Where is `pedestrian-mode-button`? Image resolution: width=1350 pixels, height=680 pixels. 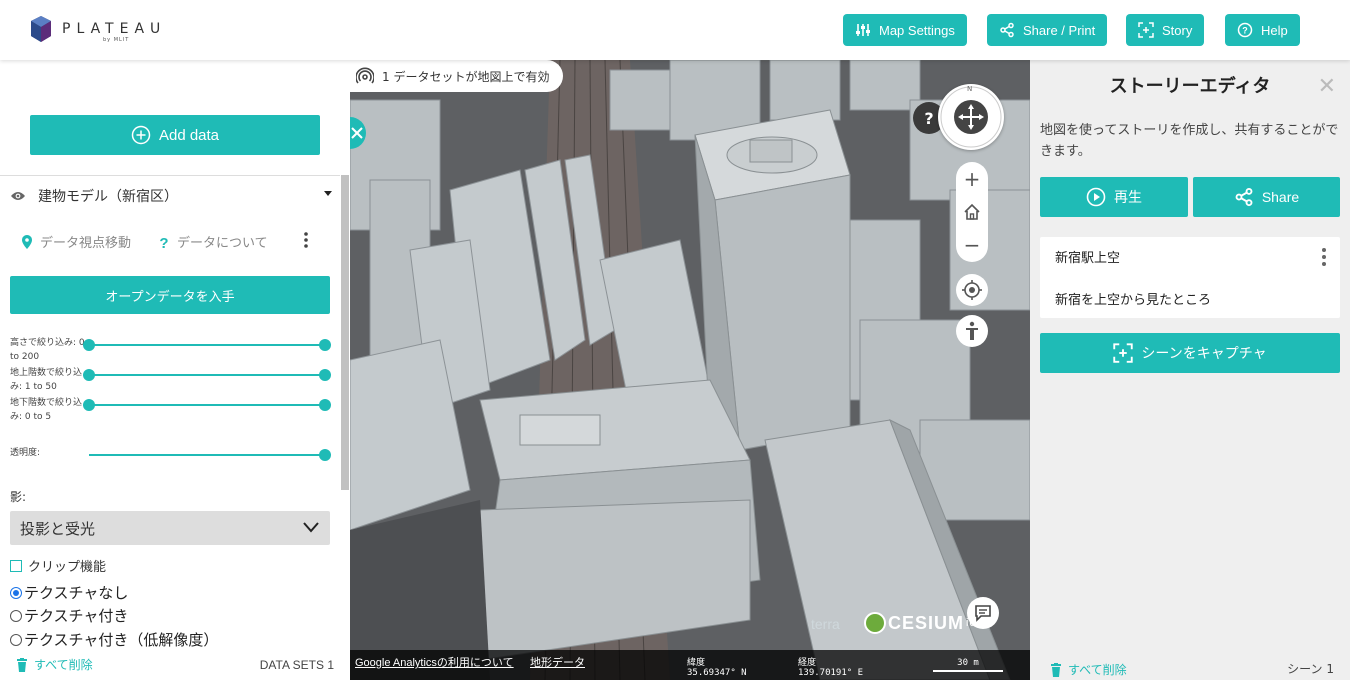 pedestrian-mode-button is located at coordinates (972, 331).